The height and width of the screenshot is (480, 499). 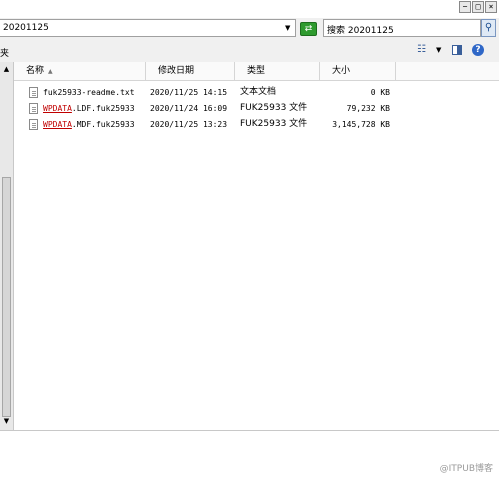 I want to click on text-file-icon, so click(x=33, y=92).